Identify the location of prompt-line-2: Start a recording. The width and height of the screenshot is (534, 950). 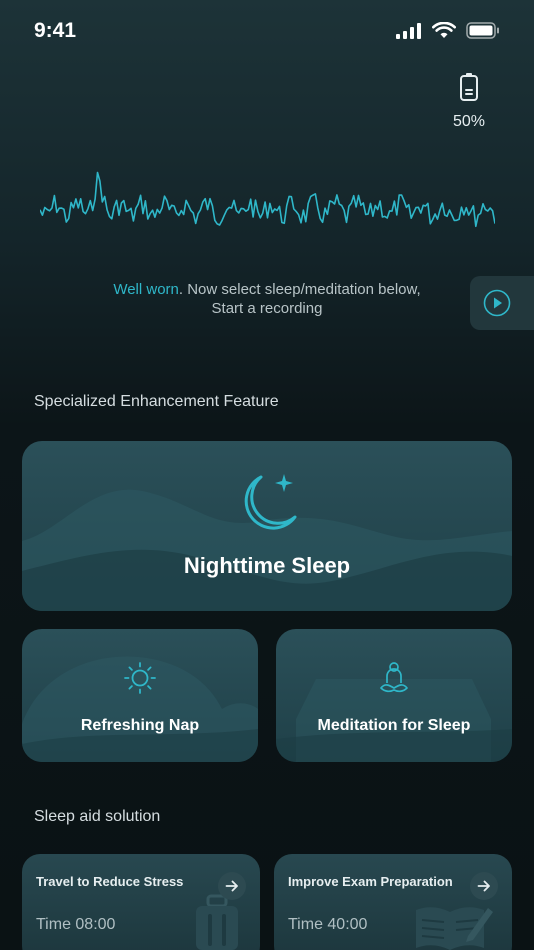
(267, 308).